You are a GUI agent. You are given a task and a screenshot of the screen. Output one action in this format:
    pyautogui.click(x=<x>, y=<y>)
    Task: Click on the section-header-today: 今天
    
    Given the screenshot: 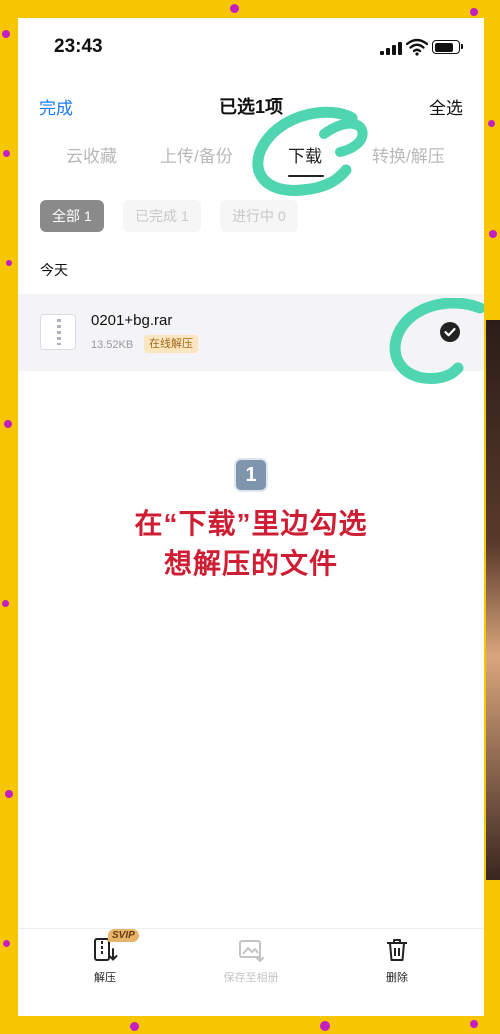 What is the action you would take?
    pyautogui.click(x=54, y=270)
    